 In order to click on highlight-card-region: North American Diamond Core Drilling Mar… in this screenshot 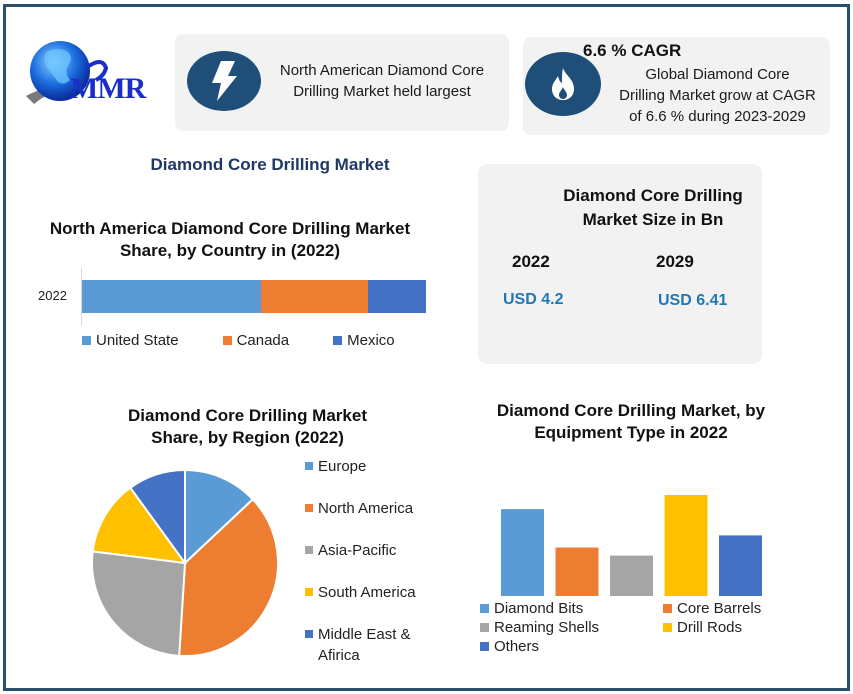, I will do `click(342, 82)`.